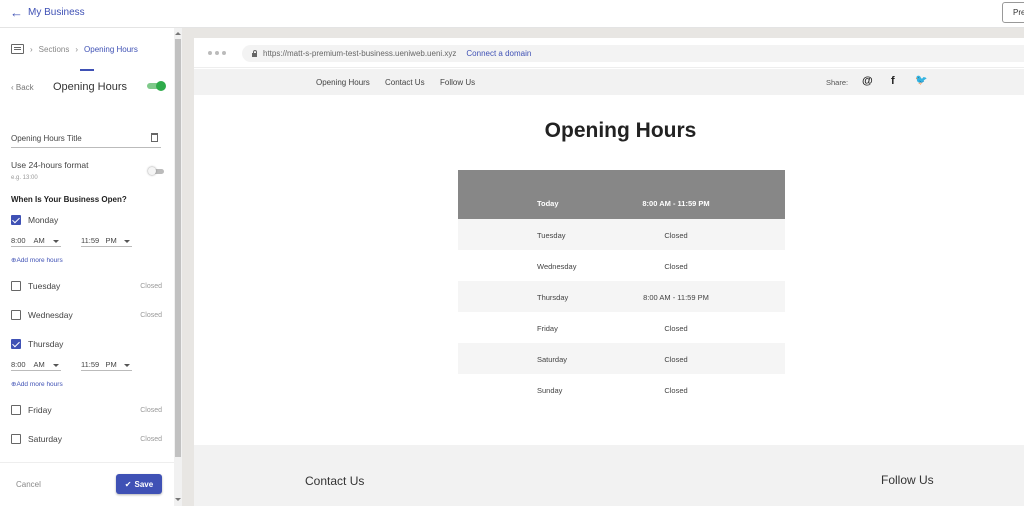 This screenshot has height=506, width=1024. I want to click on breadcrumb: › Sections › Opening Hours, so click(74, 49).